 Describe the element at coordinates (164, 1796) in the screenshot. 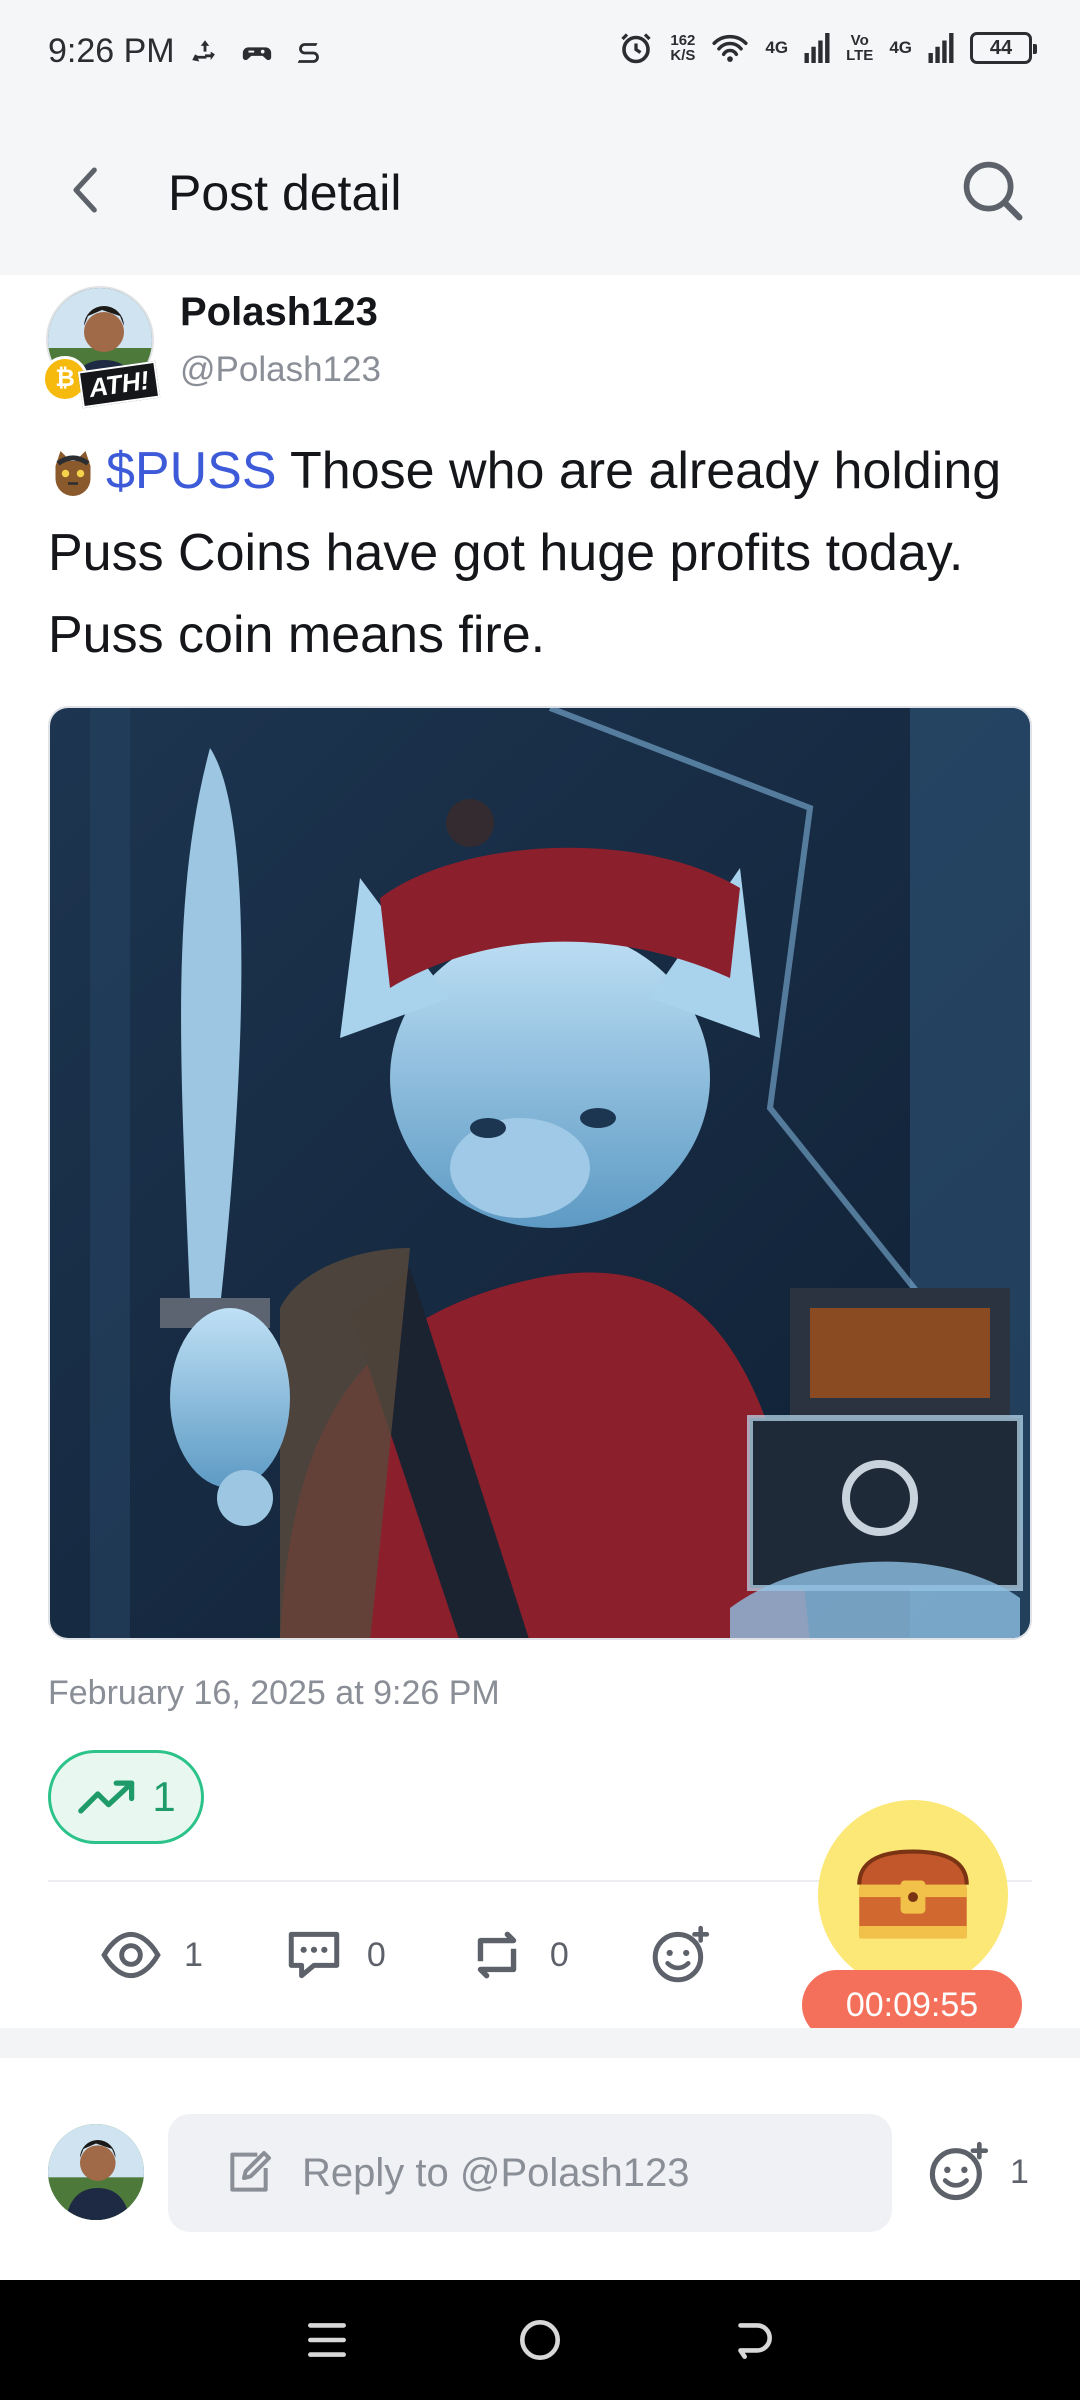

I see `trend-count: 1` at that location.